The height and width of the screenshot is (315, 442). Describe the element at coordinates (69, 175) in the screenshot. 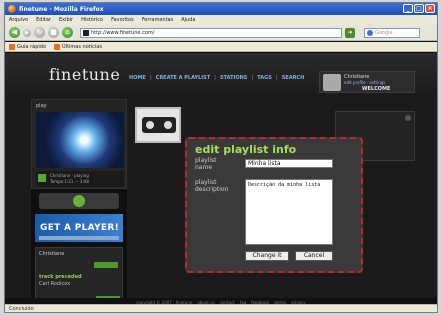

I see `player-info-line1: Christiane · playing` at that location.